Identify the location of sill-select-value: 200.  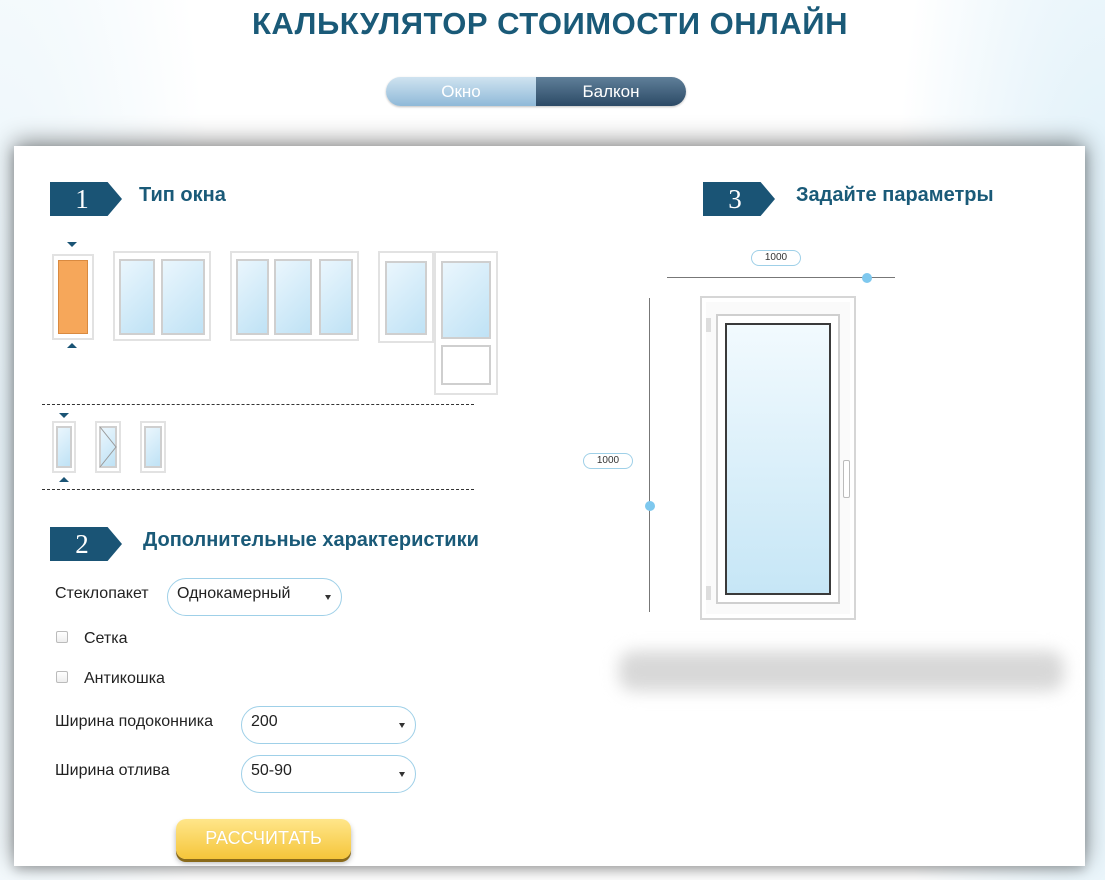
(264, 721).